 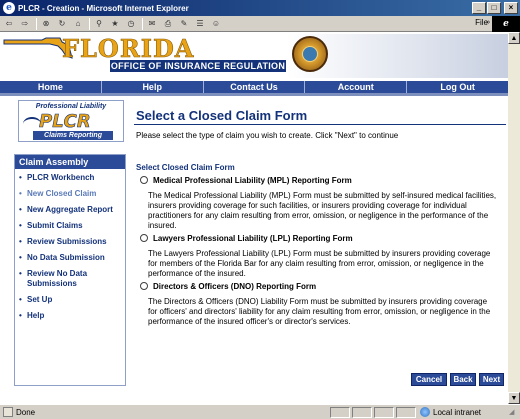 What do you see at coordinates (185, 167) in the screenshot?
I see `section-title: Select Closed Claim Form` at bounding box center [185, 167].